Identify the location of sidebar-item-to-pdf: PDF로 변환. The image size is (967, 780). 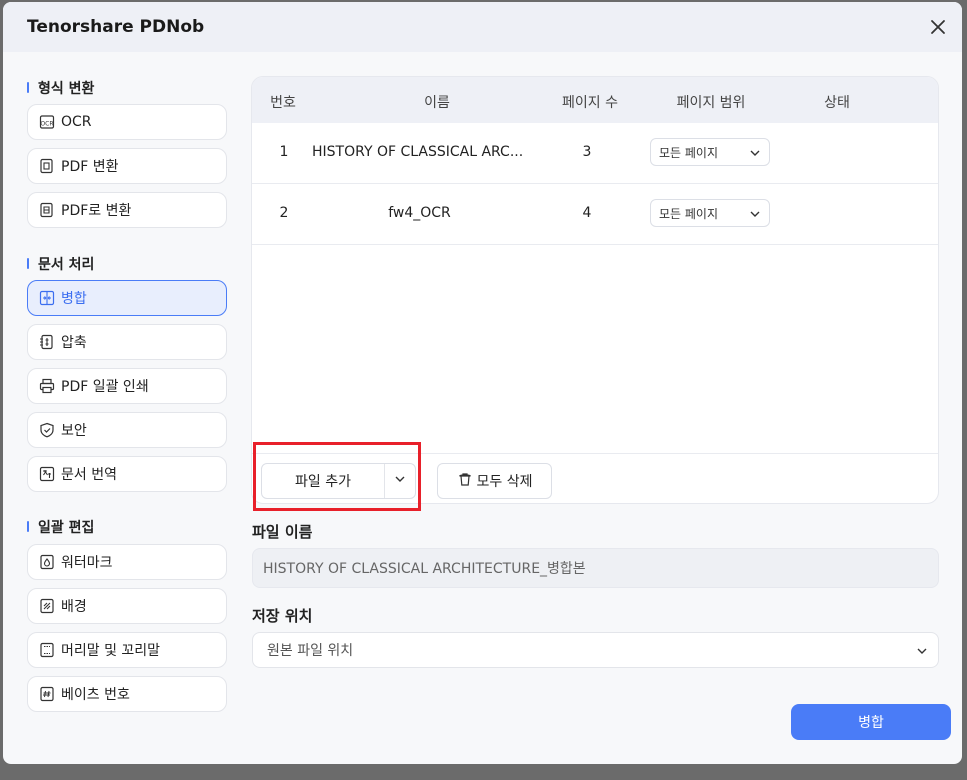
(127, 210).